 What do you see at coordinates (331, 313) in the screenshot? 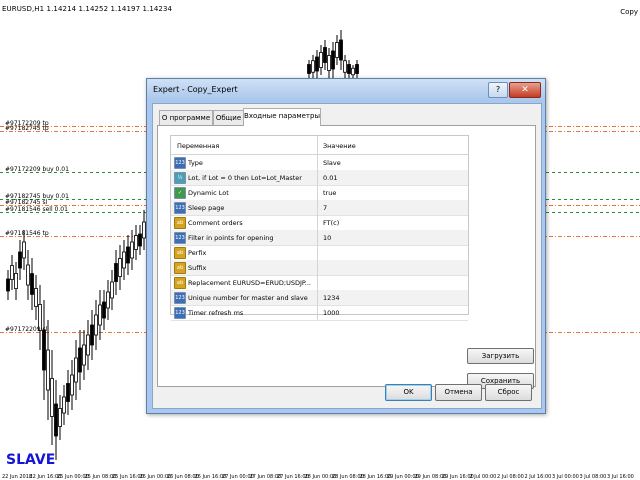
I see `parameter-value: 1000` at bounding box center [331, 313].